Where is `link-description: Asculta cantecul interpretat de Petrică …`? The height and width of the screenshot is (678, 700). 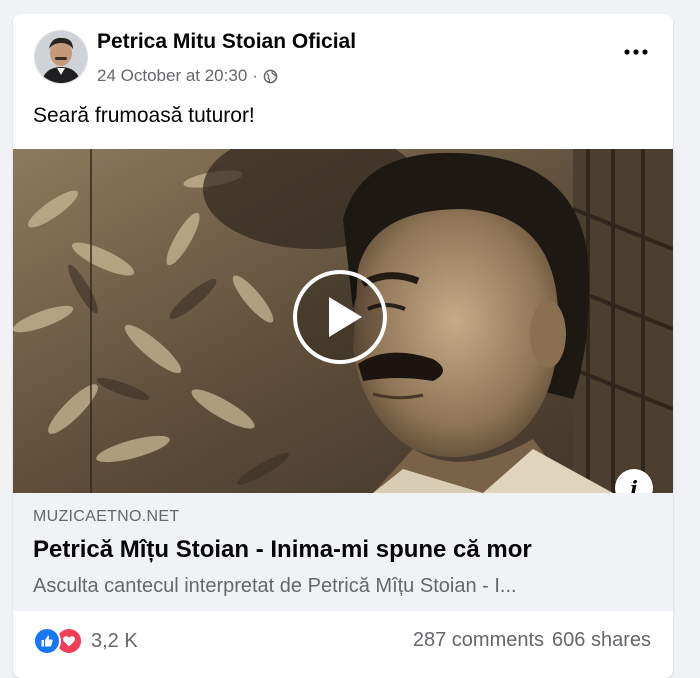 link-description: Asculta cantecul interpretat de Petrică … is located at coordinates (275, 586).